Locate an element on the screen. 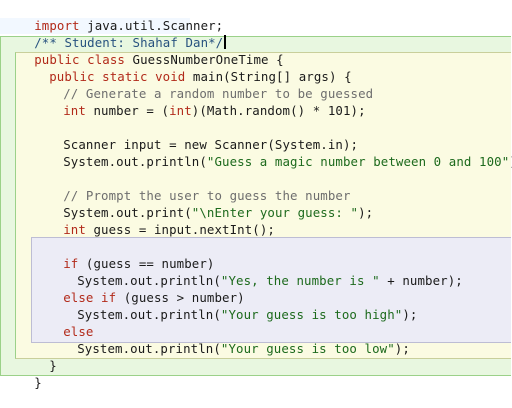 Image resolution: width=512 pixels, height=408 pixels. code-line-number: int number = (int)(Math.random() * 101); is located at coordinates (199, 101).